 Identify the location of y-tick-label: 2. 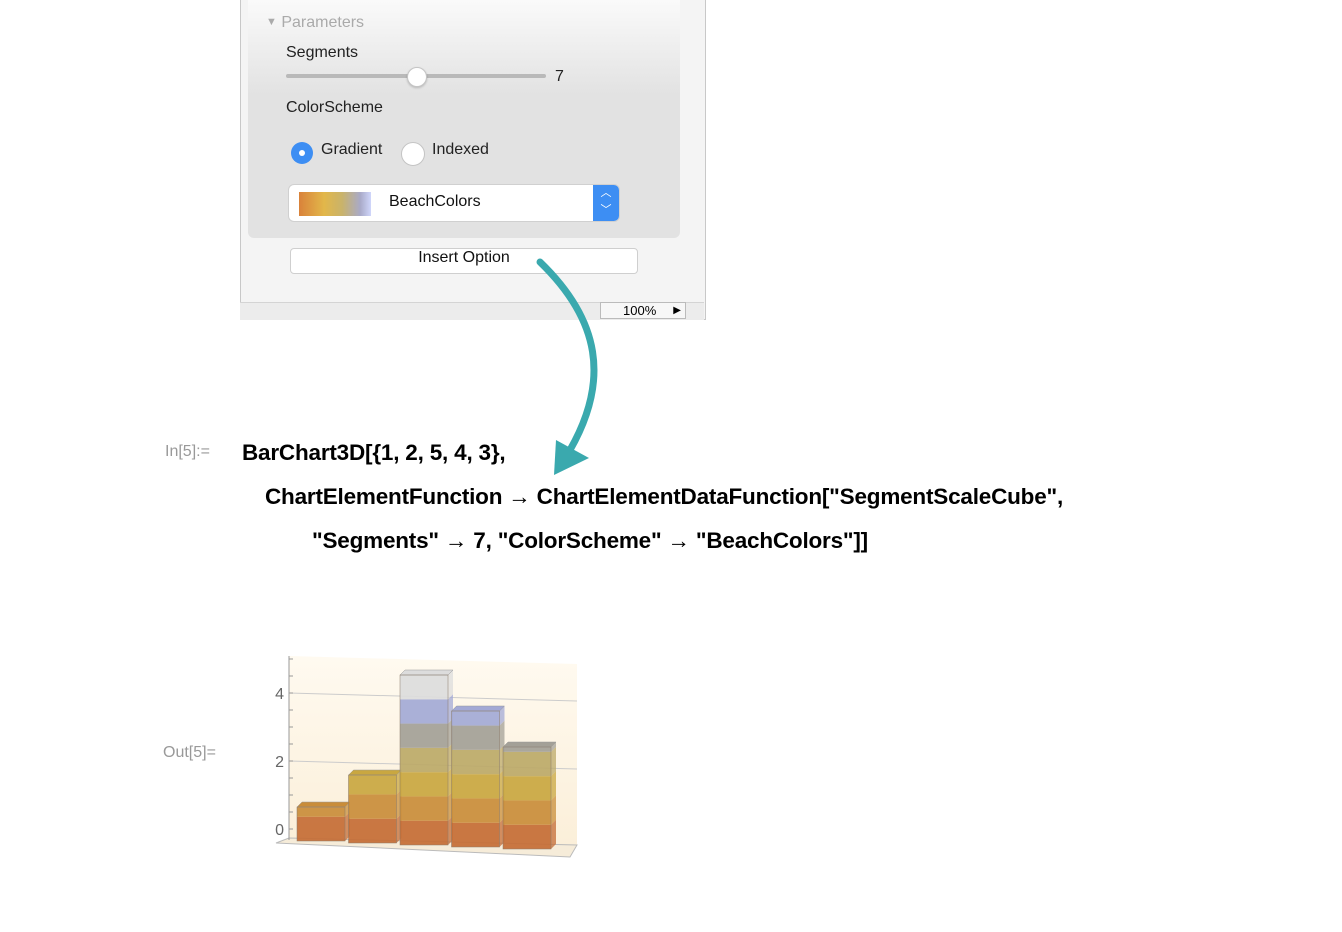
(279, 762).